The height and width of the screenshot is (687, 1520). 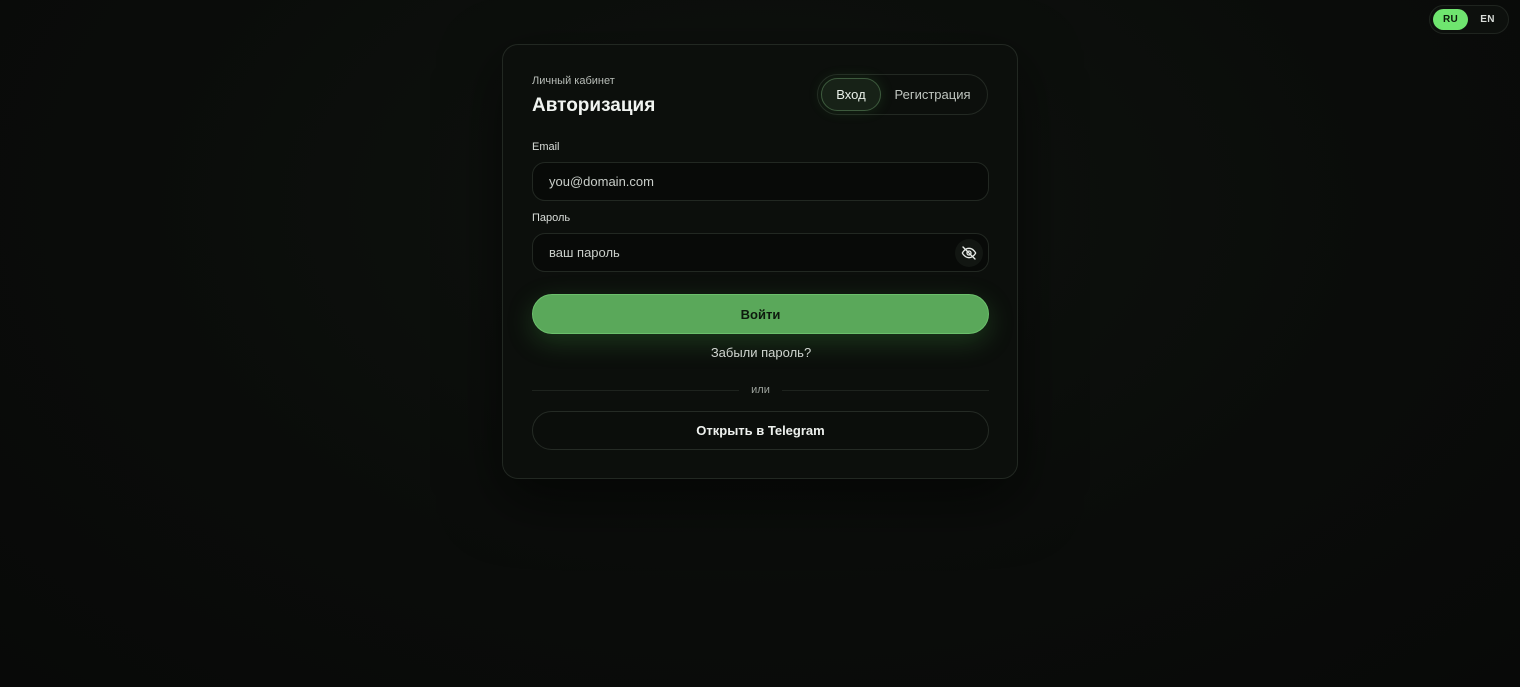 What do you see at coordinates (594, 105) in the screenshot?
I see `page-title: Авторизация` at bounding box center [594, 105].